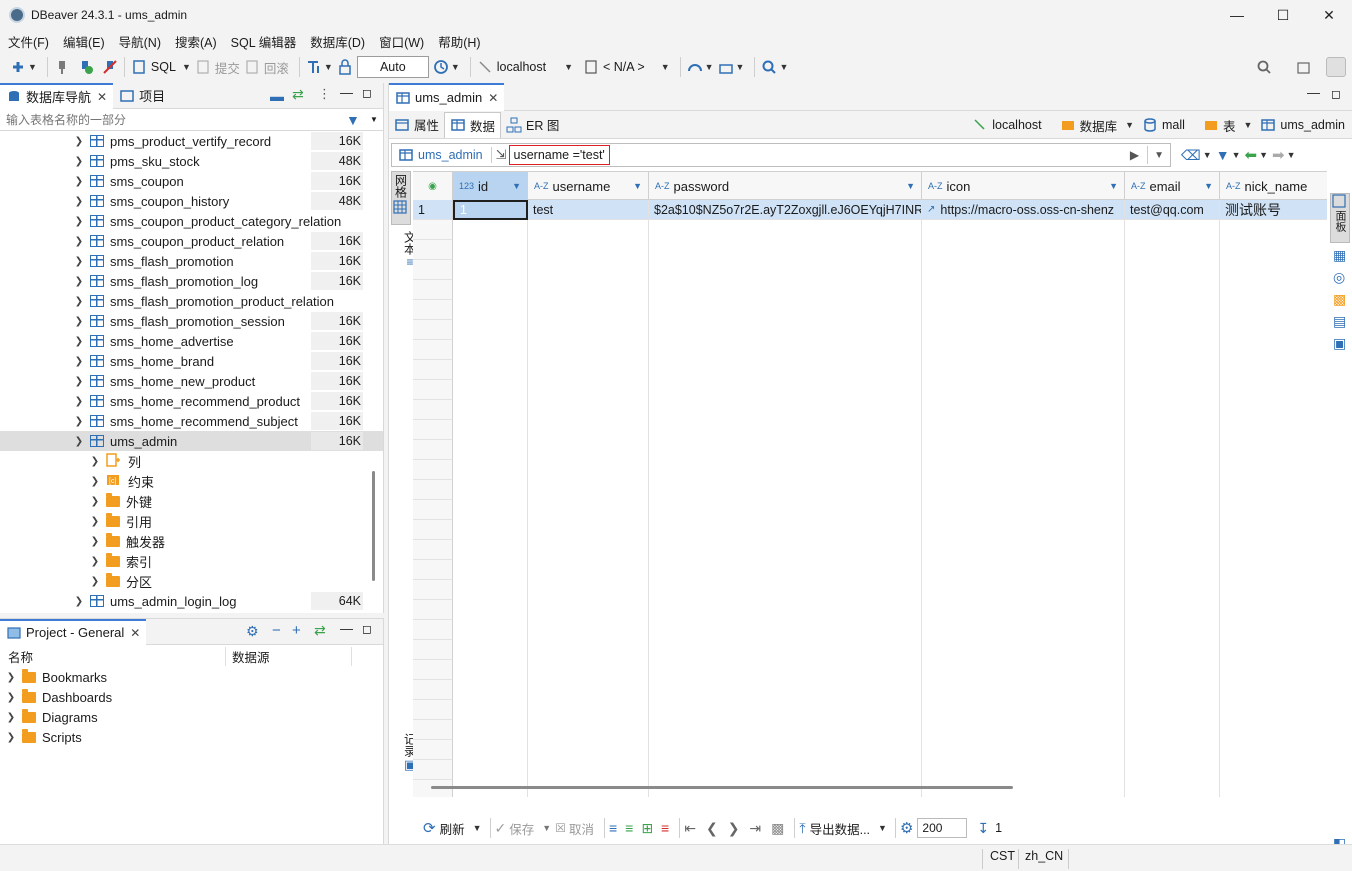 This screenshot has width=1352, height=871. Describe the element at coordinates (1339, 321) in the screenshot. I see `references-panel-icon: ▤` at that location.